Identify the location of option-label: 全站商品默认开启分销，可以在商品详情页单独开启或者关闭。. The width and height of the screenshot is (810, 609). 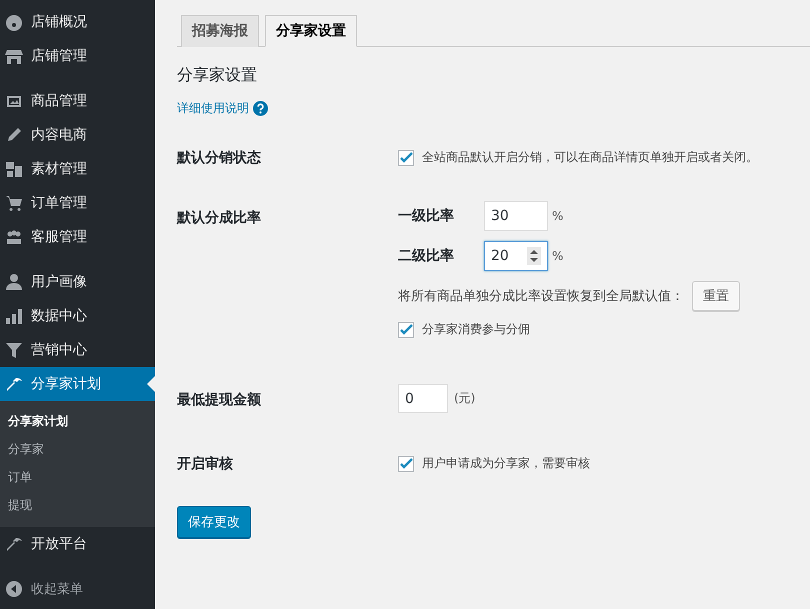
(590, 157).